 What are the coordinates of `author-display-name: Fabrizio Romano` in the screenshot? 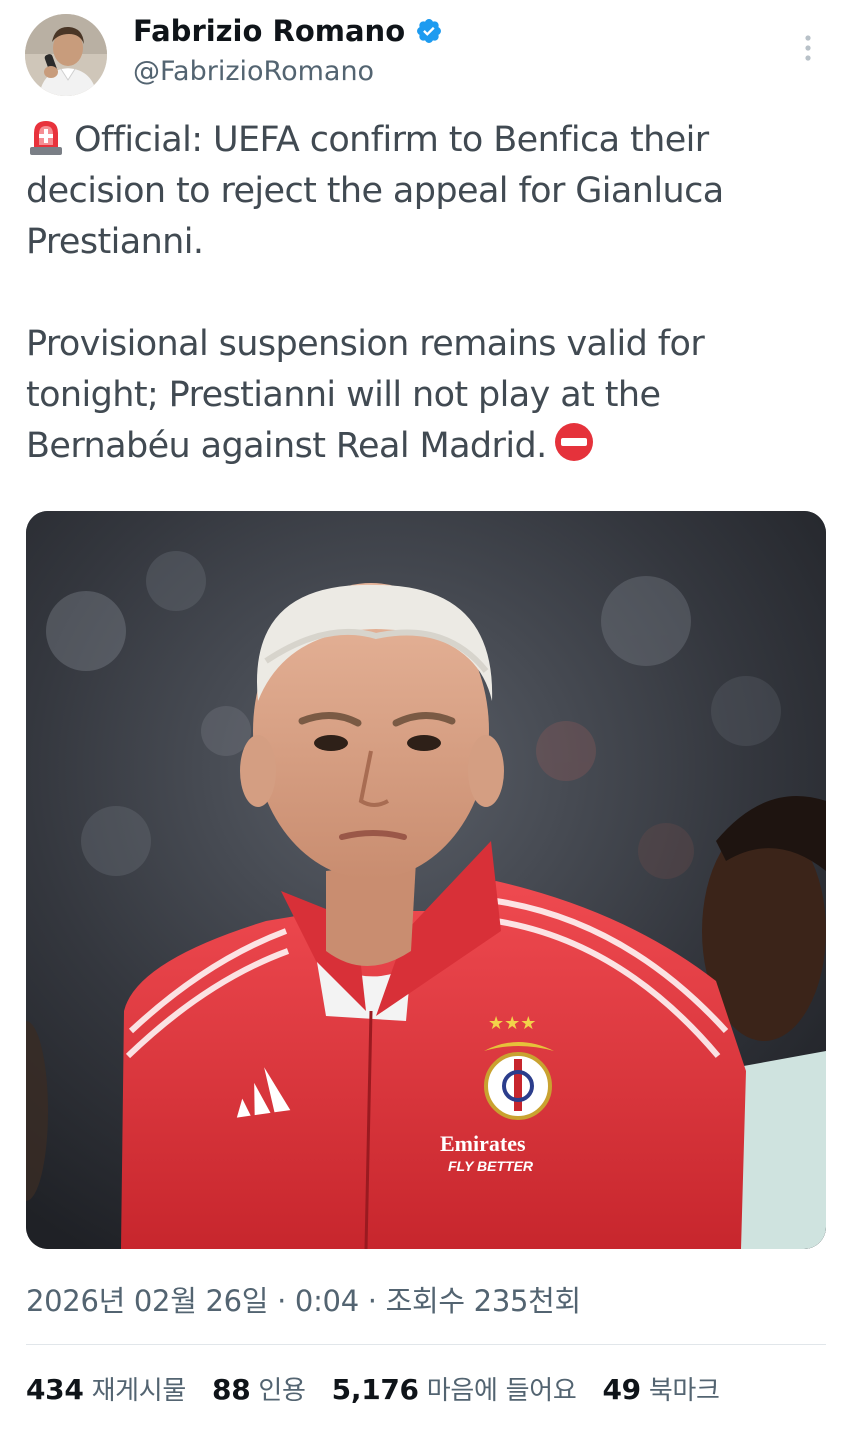 It's located at (288, 31).